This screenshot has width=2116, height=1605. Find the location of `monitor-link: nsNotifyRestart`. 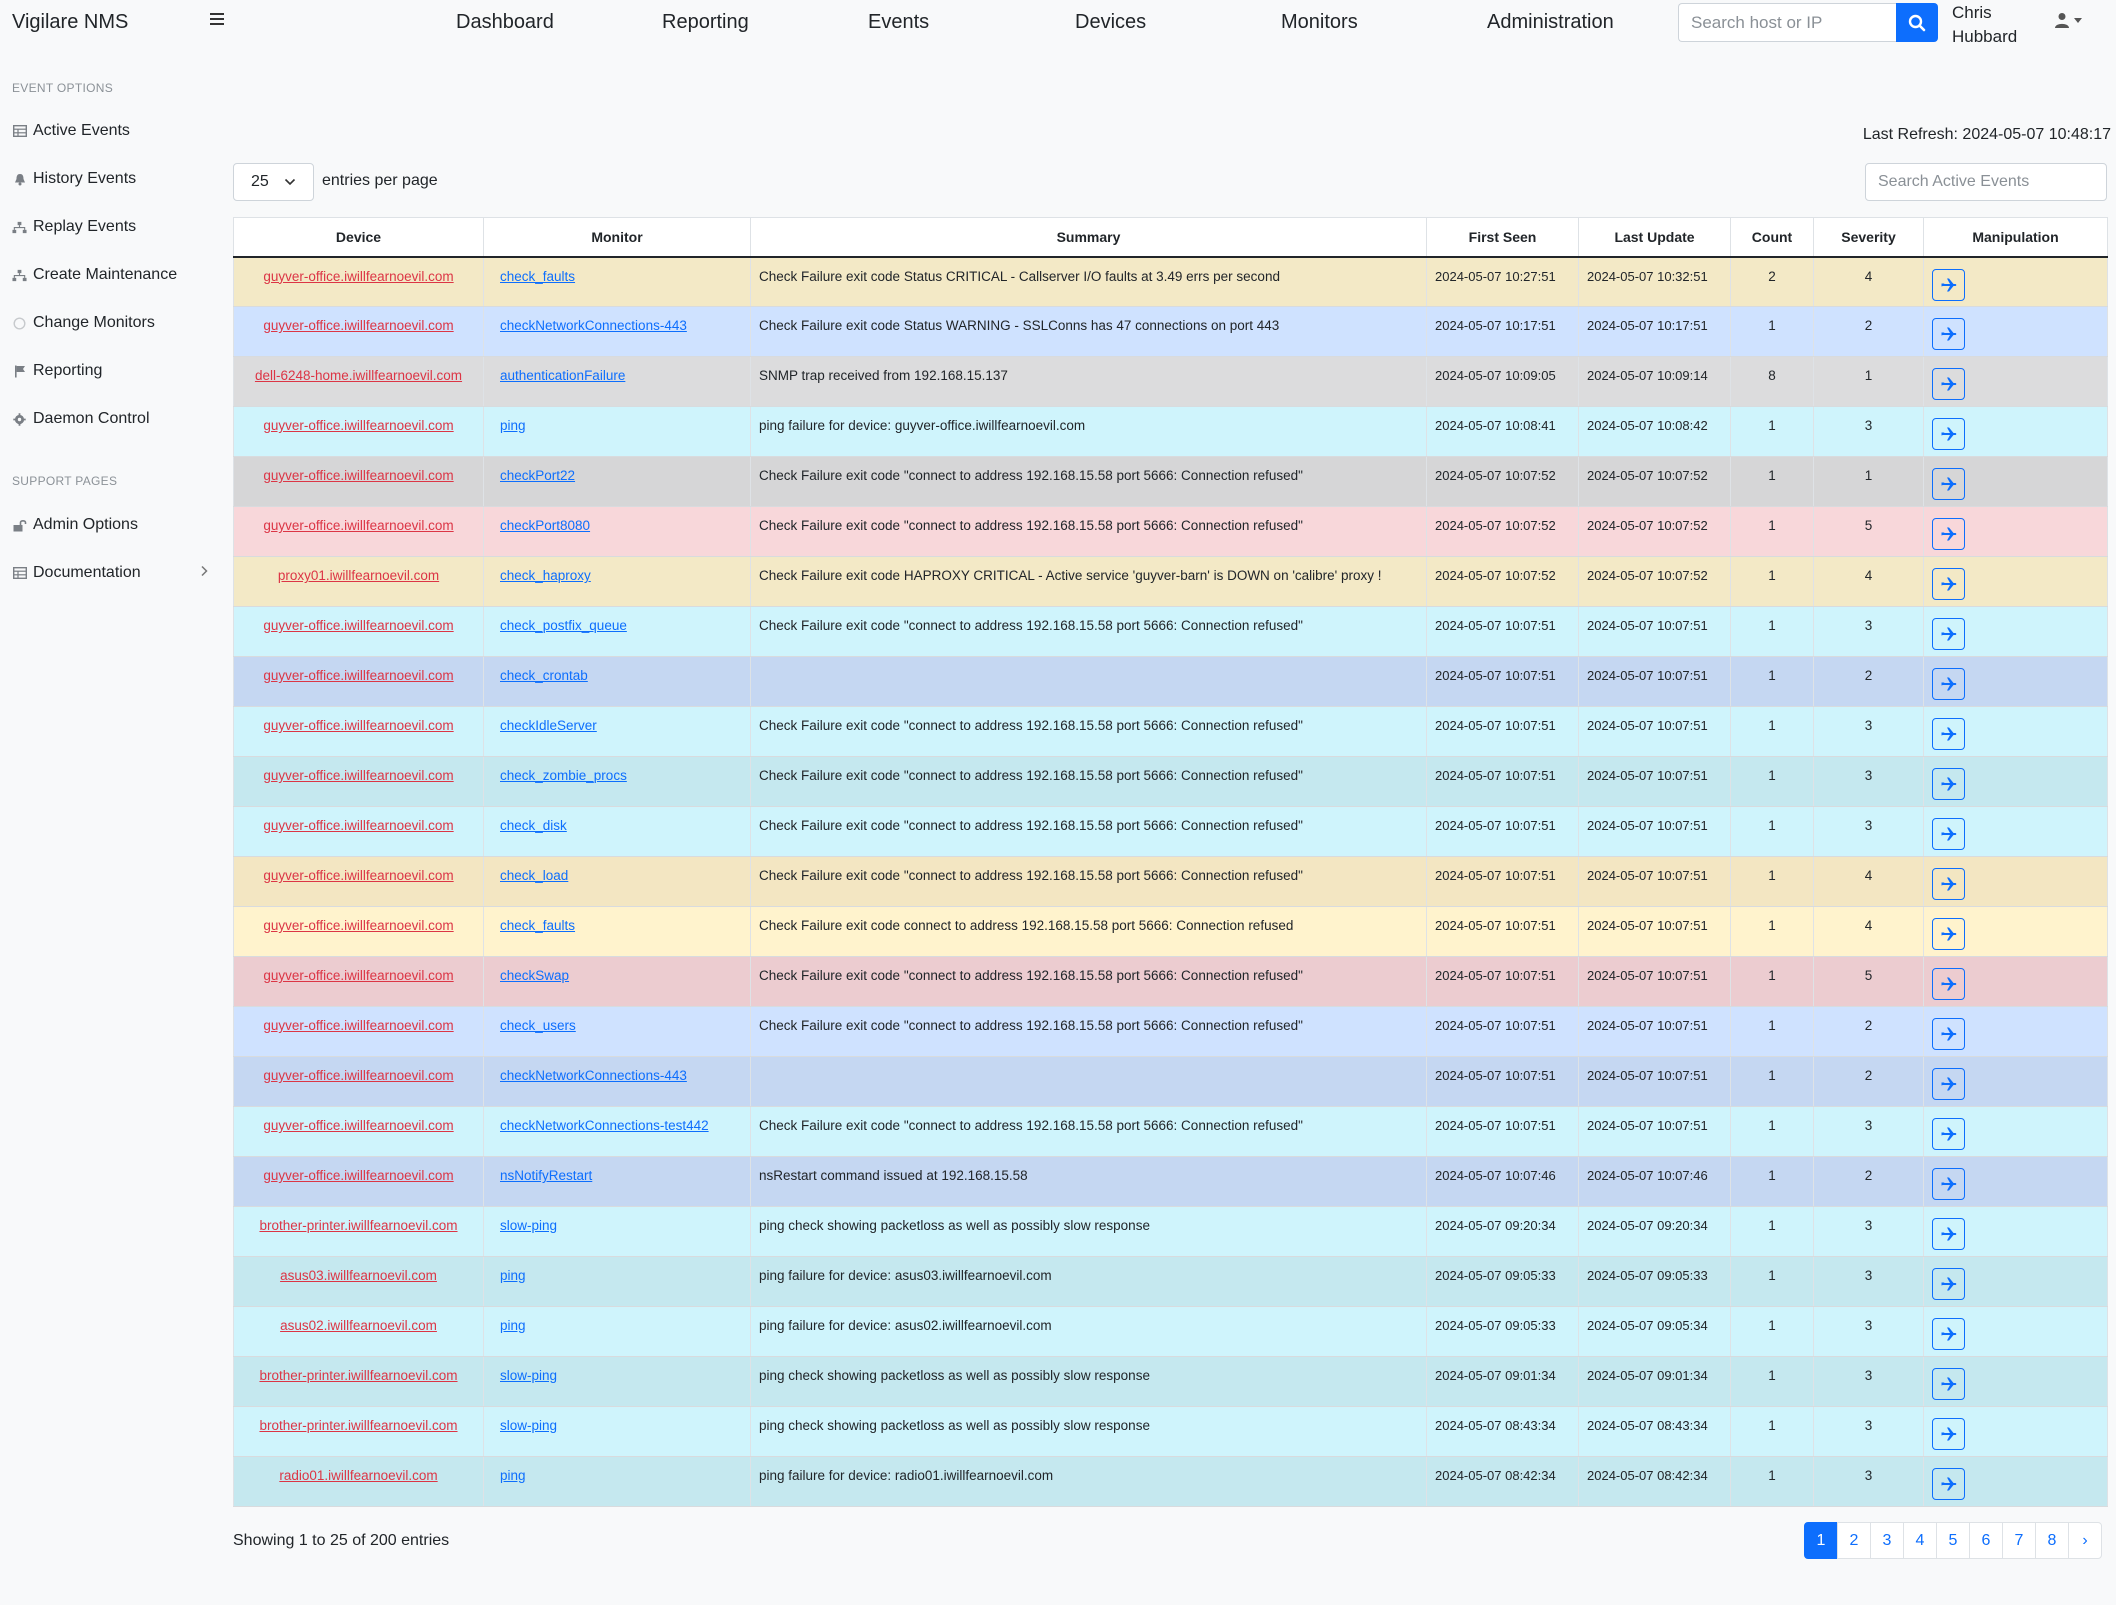

monitor-link: nsNotifyRestart is located at coordinates (546, 1175).